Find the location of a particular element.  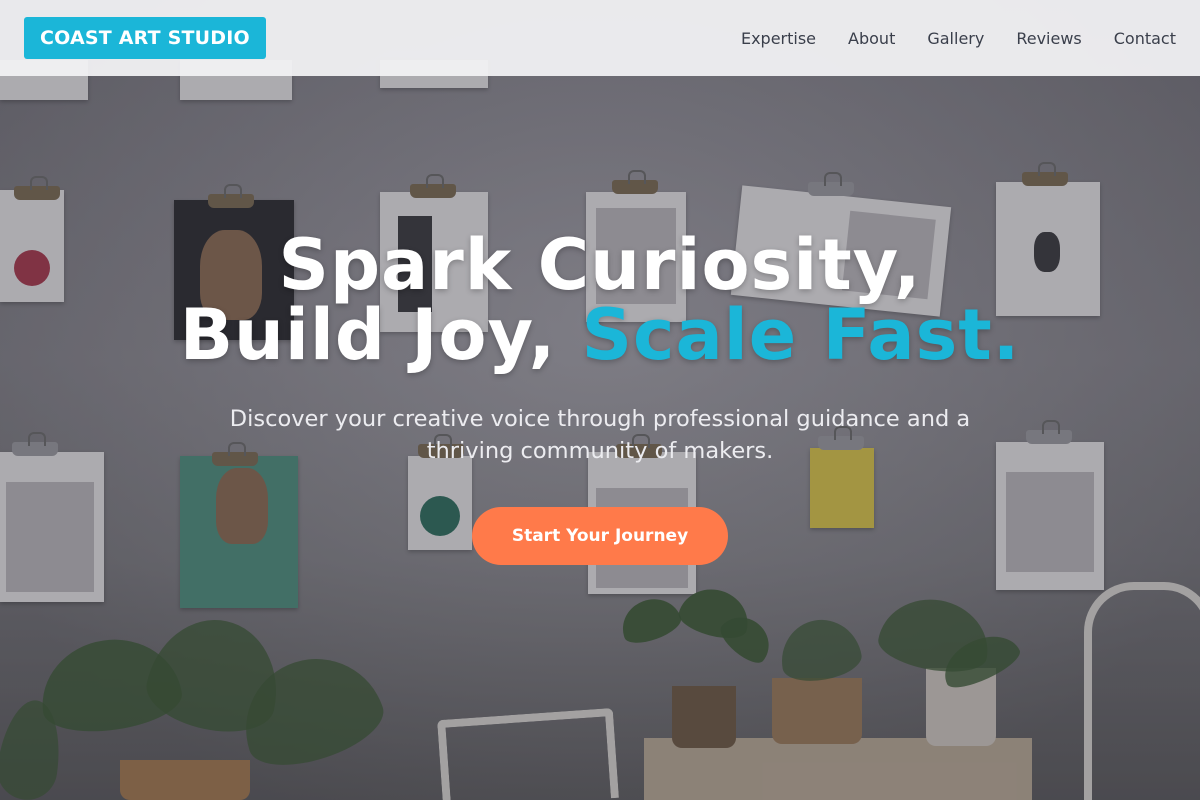

nav-link-reviews: Reviews is located at coordinates (1048, 38).